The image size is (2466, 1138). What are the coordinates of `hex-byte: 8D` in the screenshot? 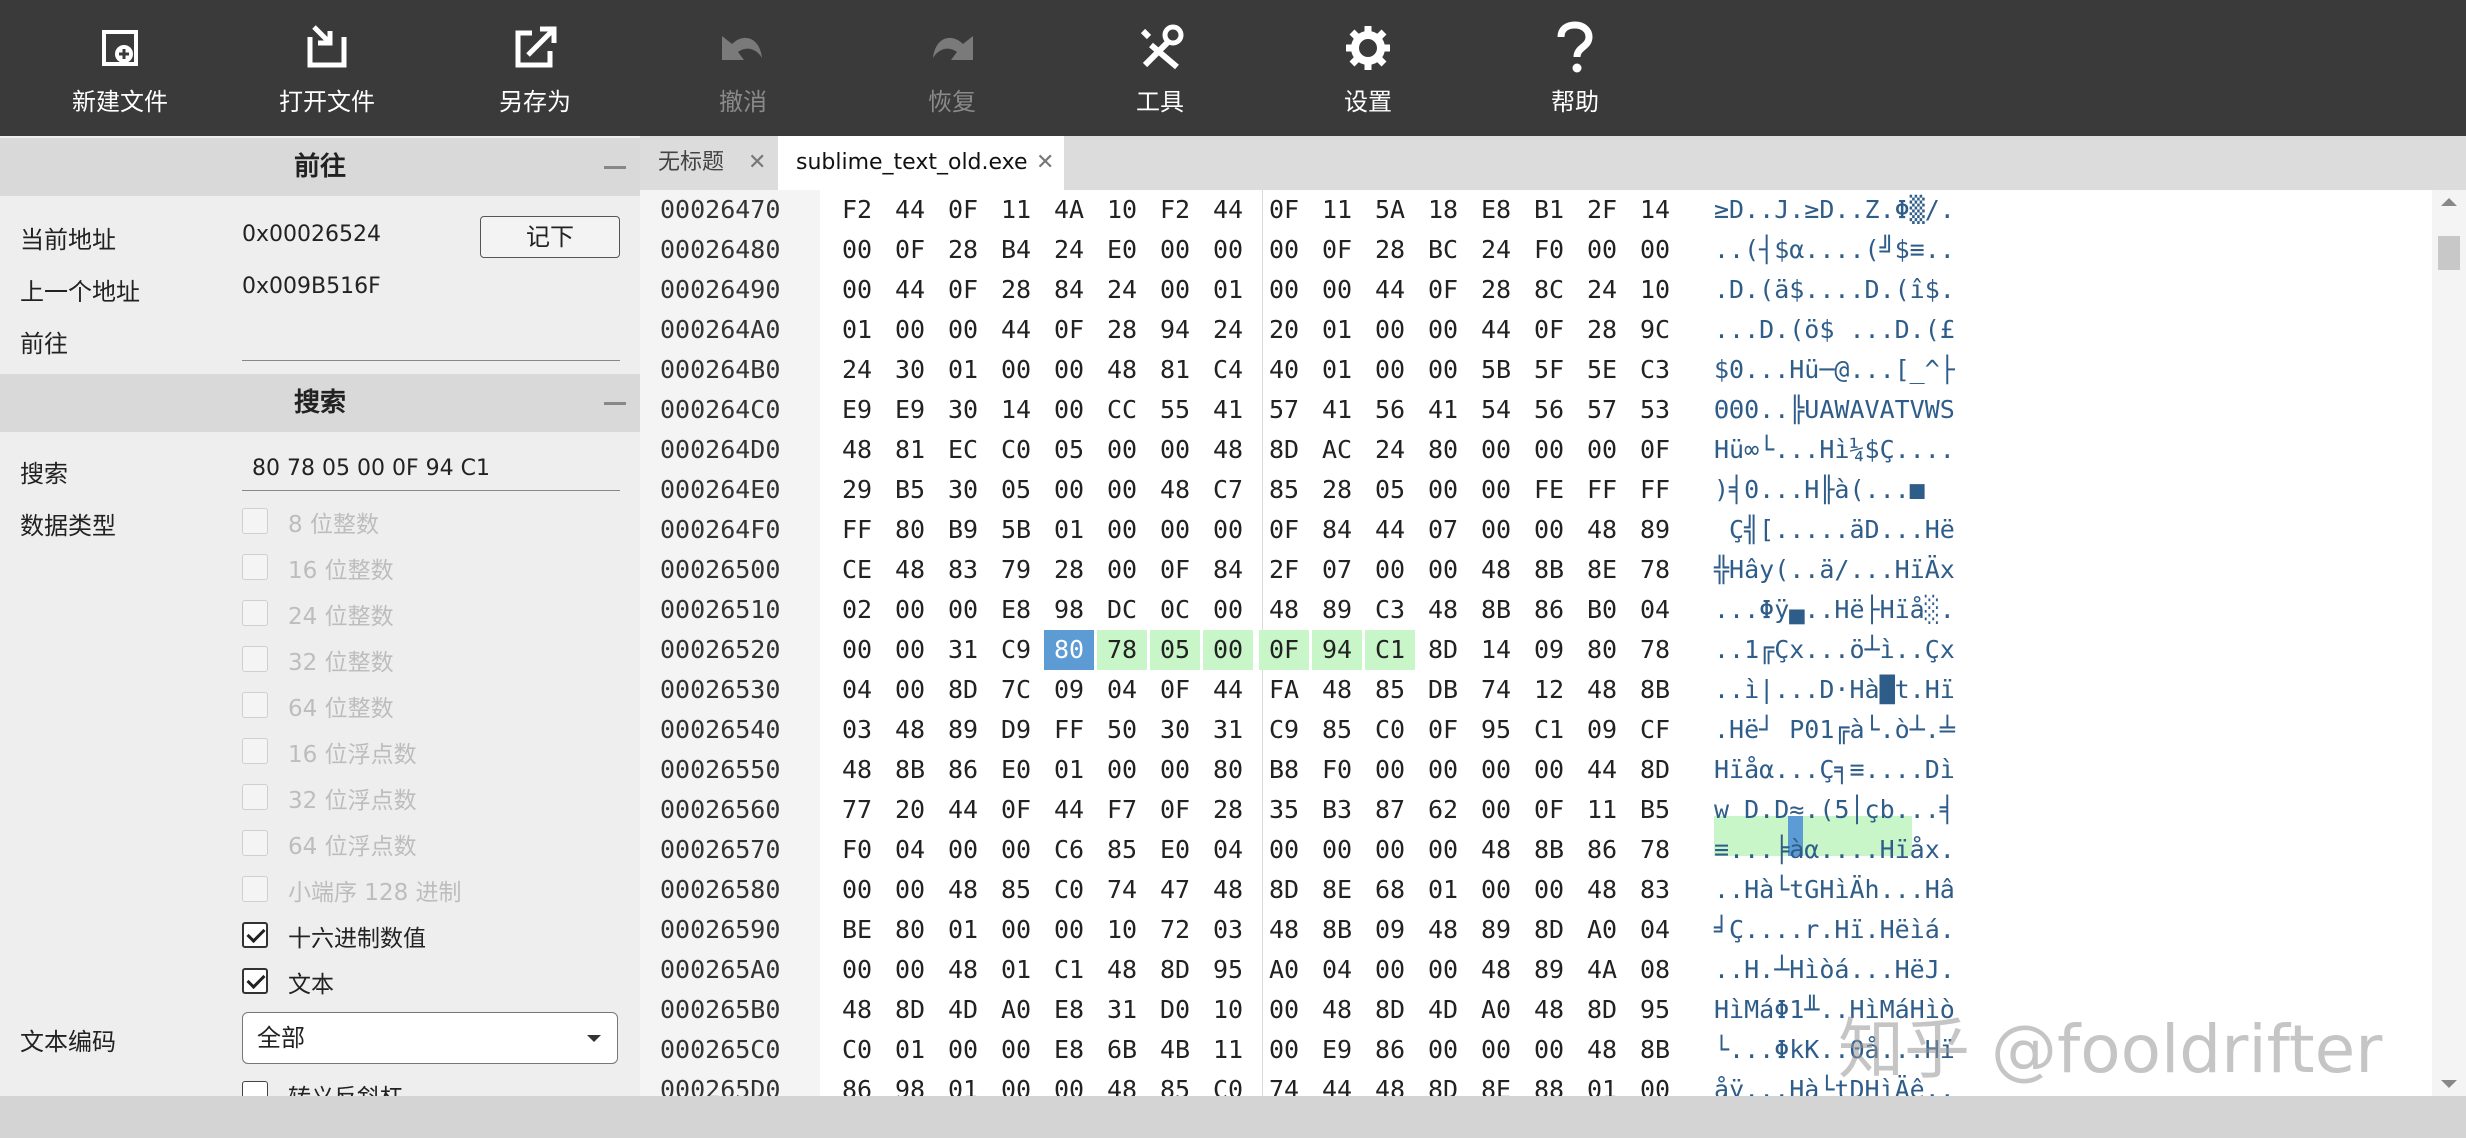 It's located at (1655, 770).